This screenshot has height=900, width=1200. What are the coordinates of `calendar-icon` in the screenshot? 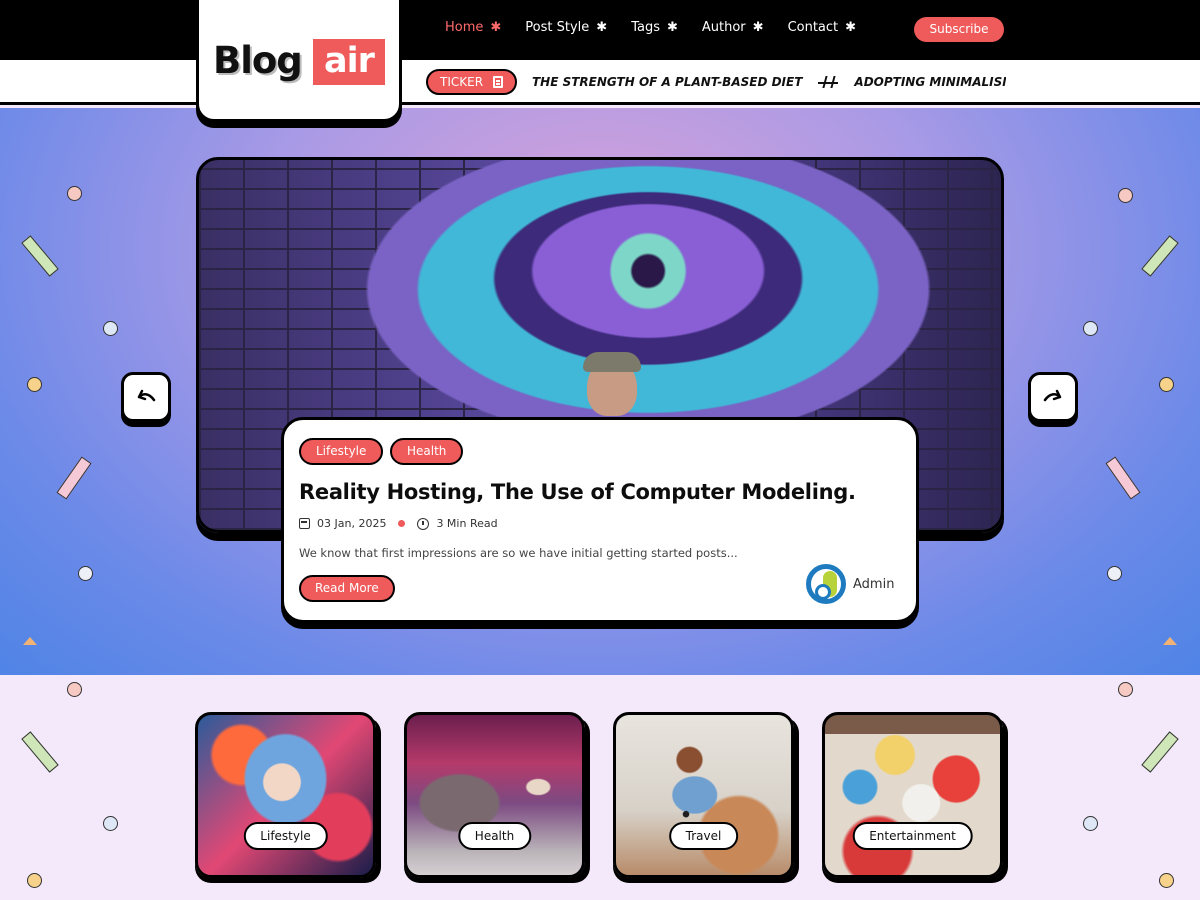 It's located at (304, 523).